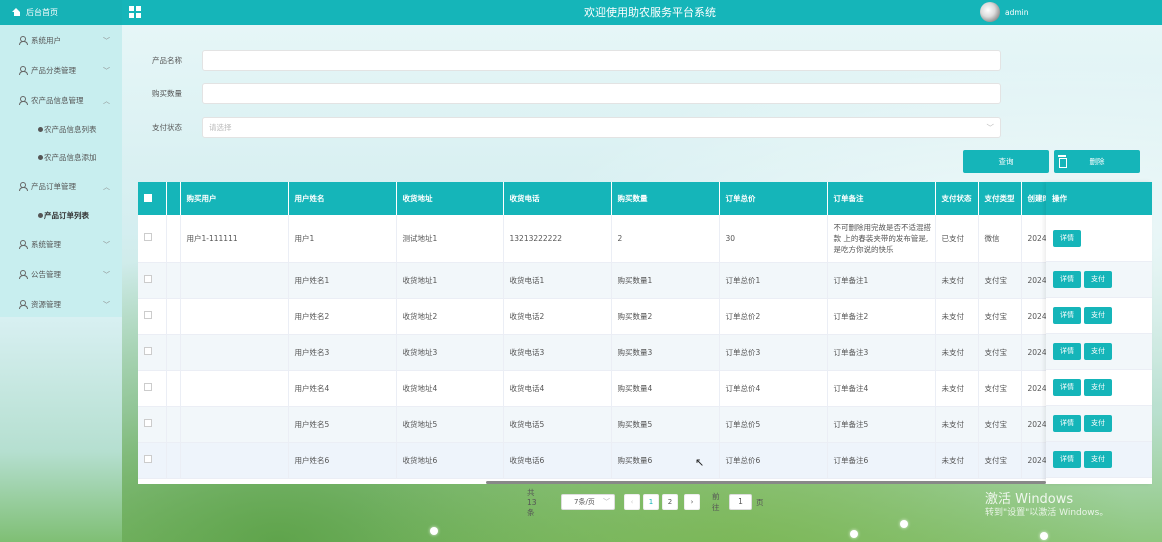 The height and width of the screenshot is (542, 1162). What do you see at coordinates (106, 101) in the screenshot?
I see `chevron-up-icon: ︿` at bounding box center [106, 101].